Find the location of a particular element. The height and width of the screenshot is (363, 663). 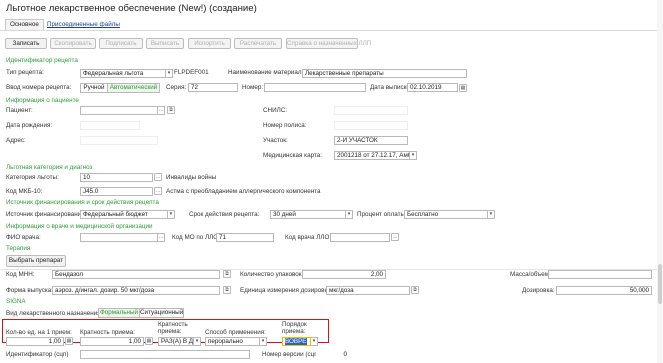

issue-date-field: 02.10.2019 is located at coordinates (432, 87).